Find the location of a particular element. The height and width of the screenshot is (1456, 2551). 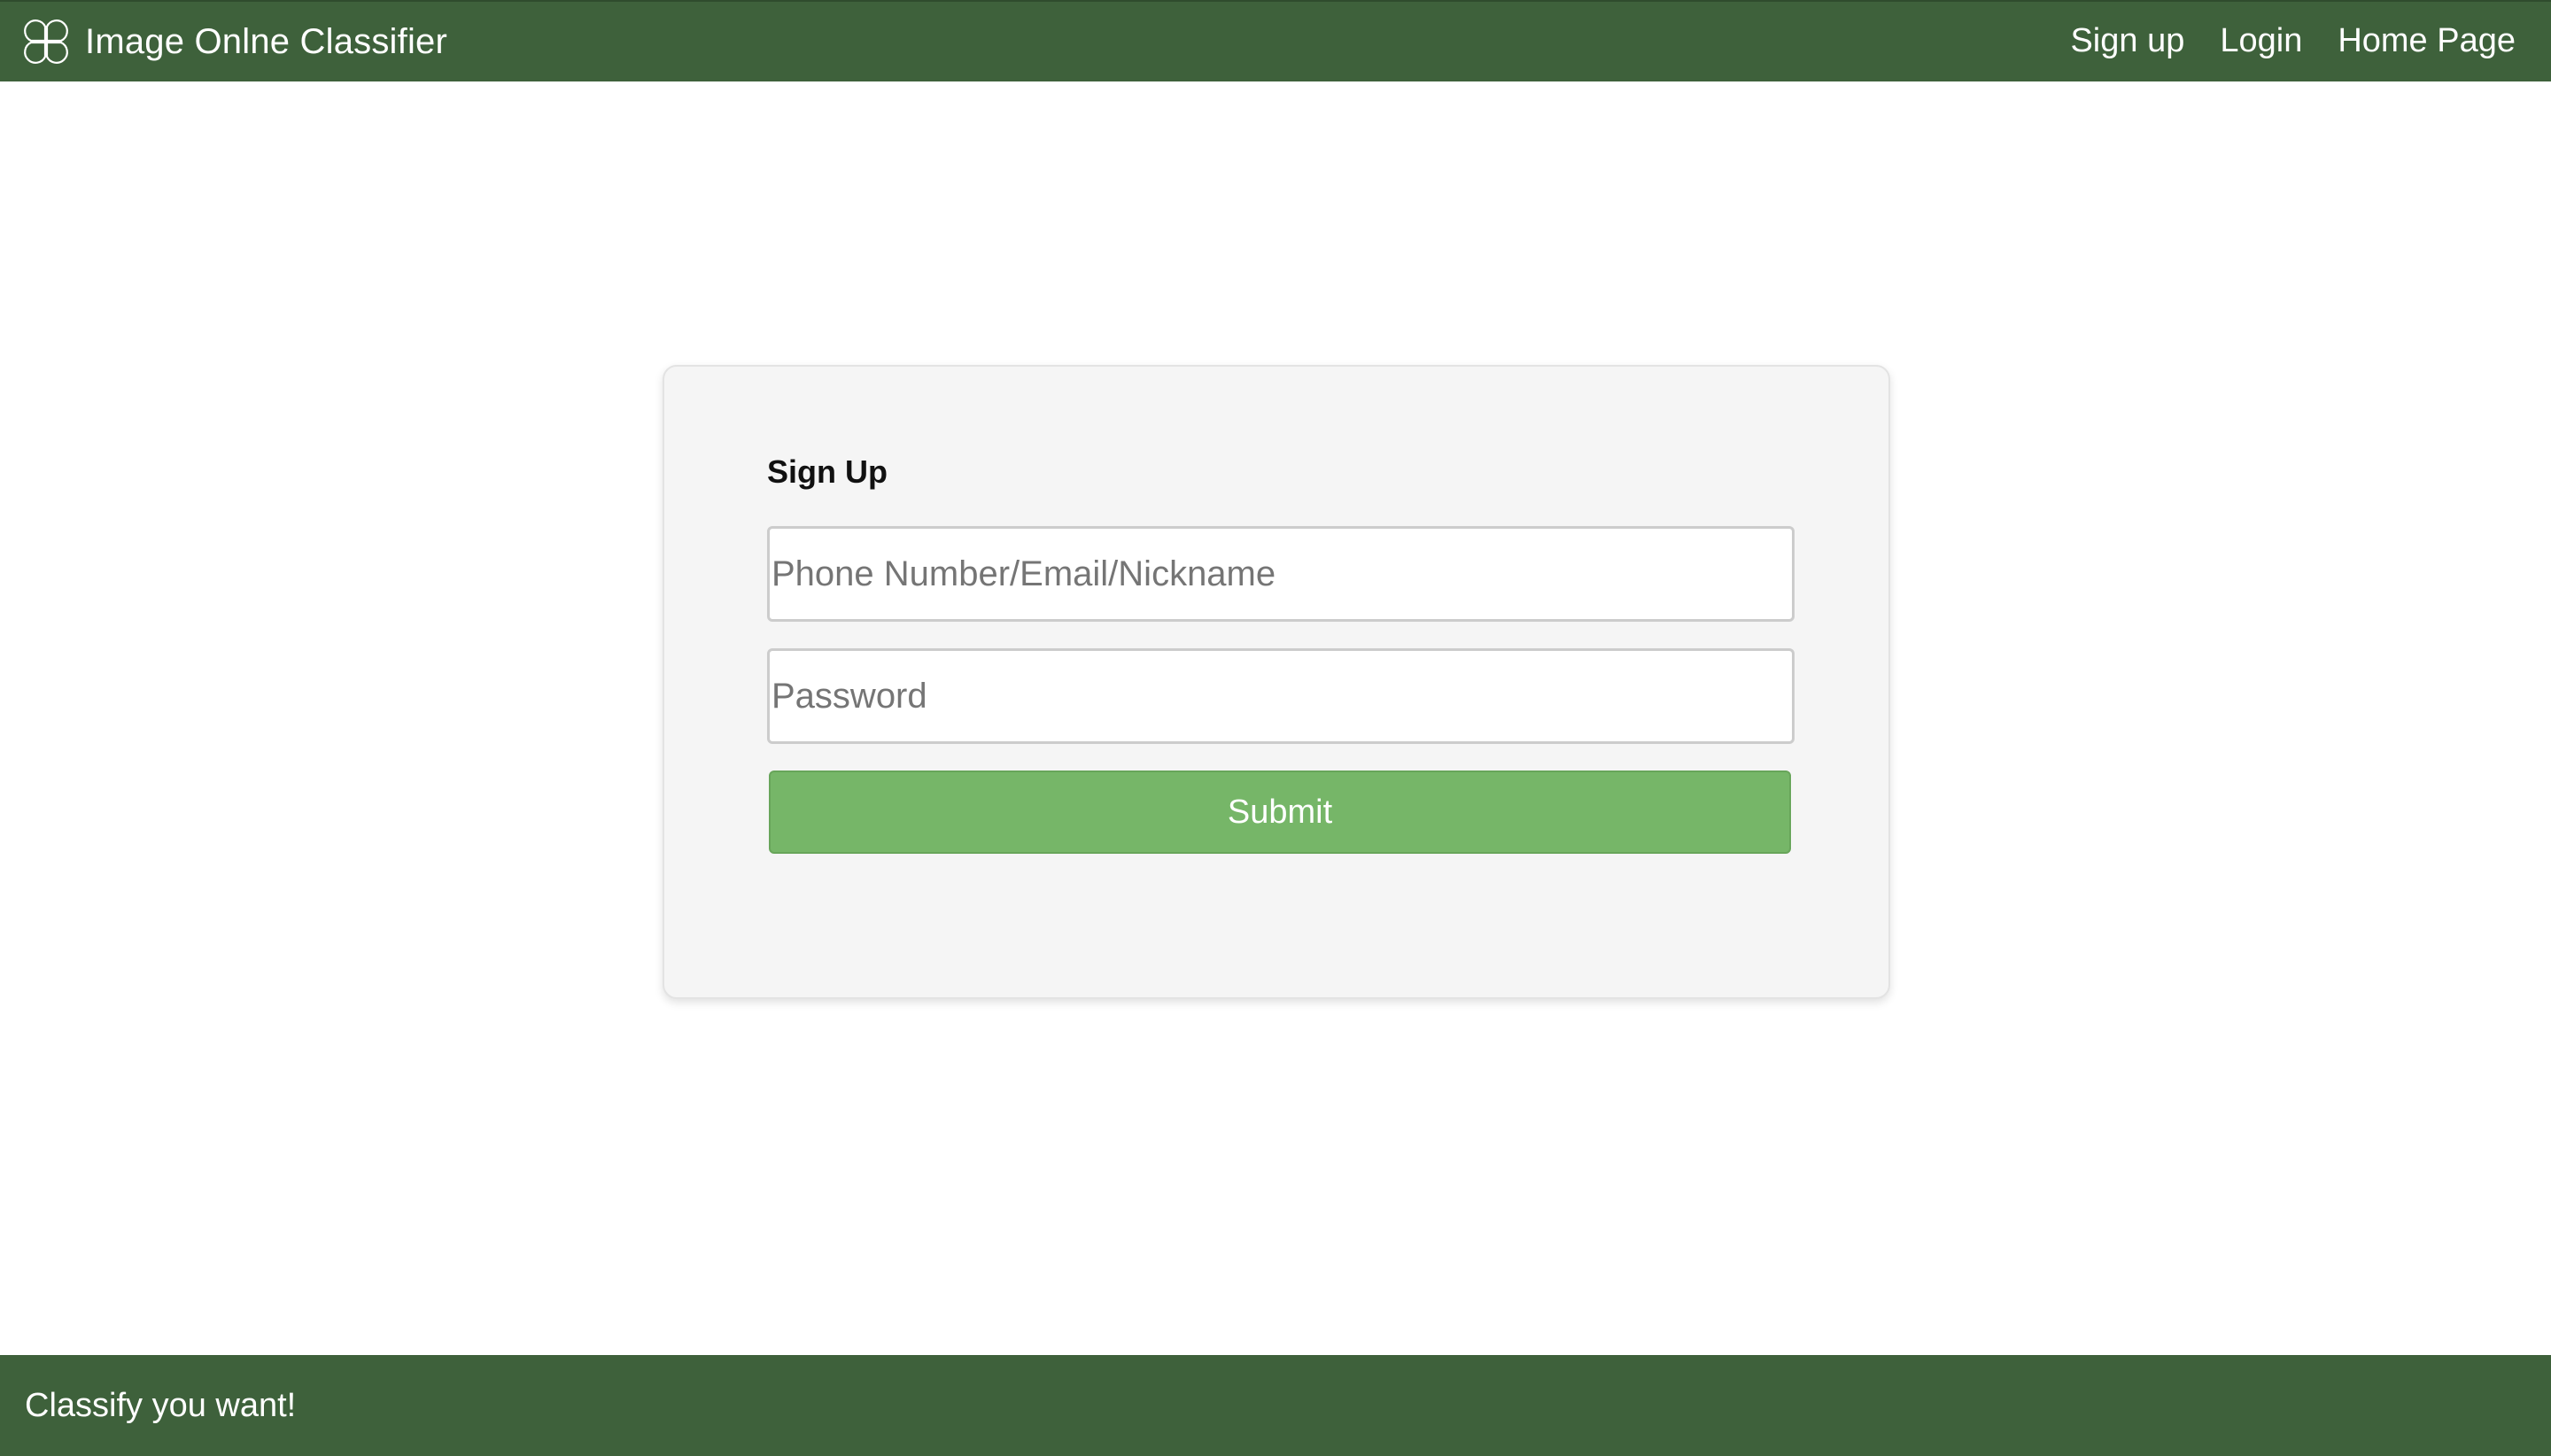

username-input is located at coordinates (1281, 574).